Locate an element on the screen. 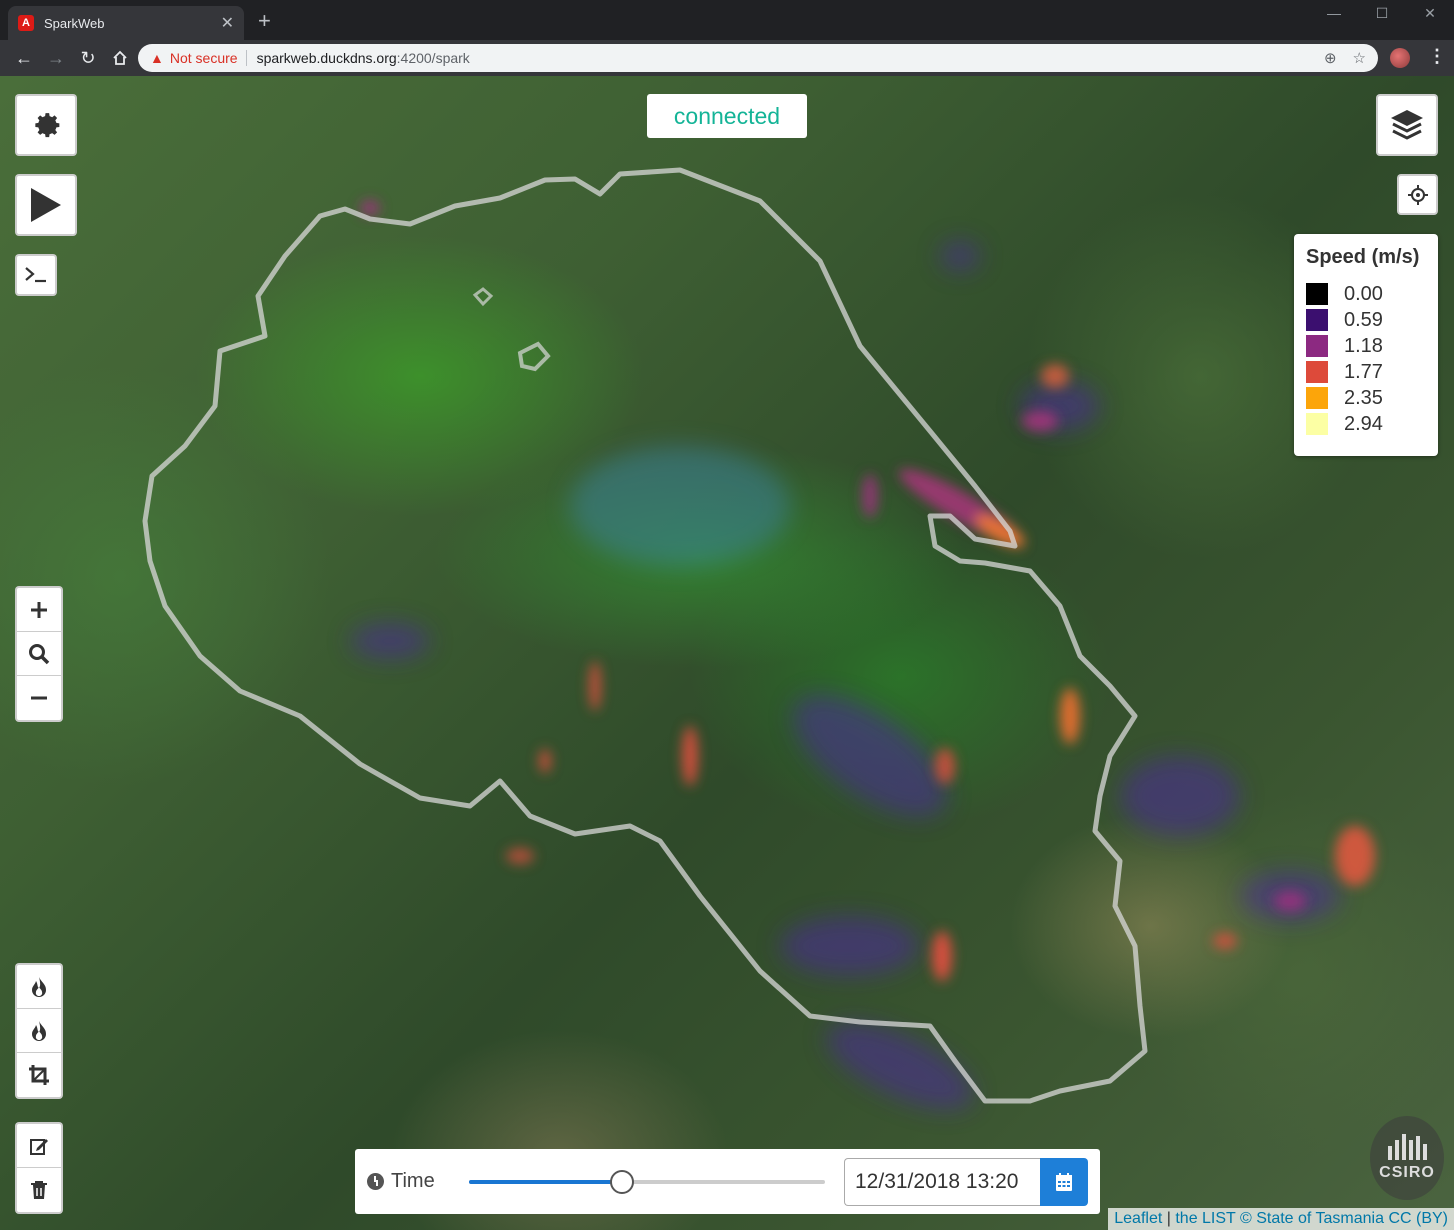 The image size is (1454, 1230). legend-value: 1.77 is located at coordinates (1363, 371).